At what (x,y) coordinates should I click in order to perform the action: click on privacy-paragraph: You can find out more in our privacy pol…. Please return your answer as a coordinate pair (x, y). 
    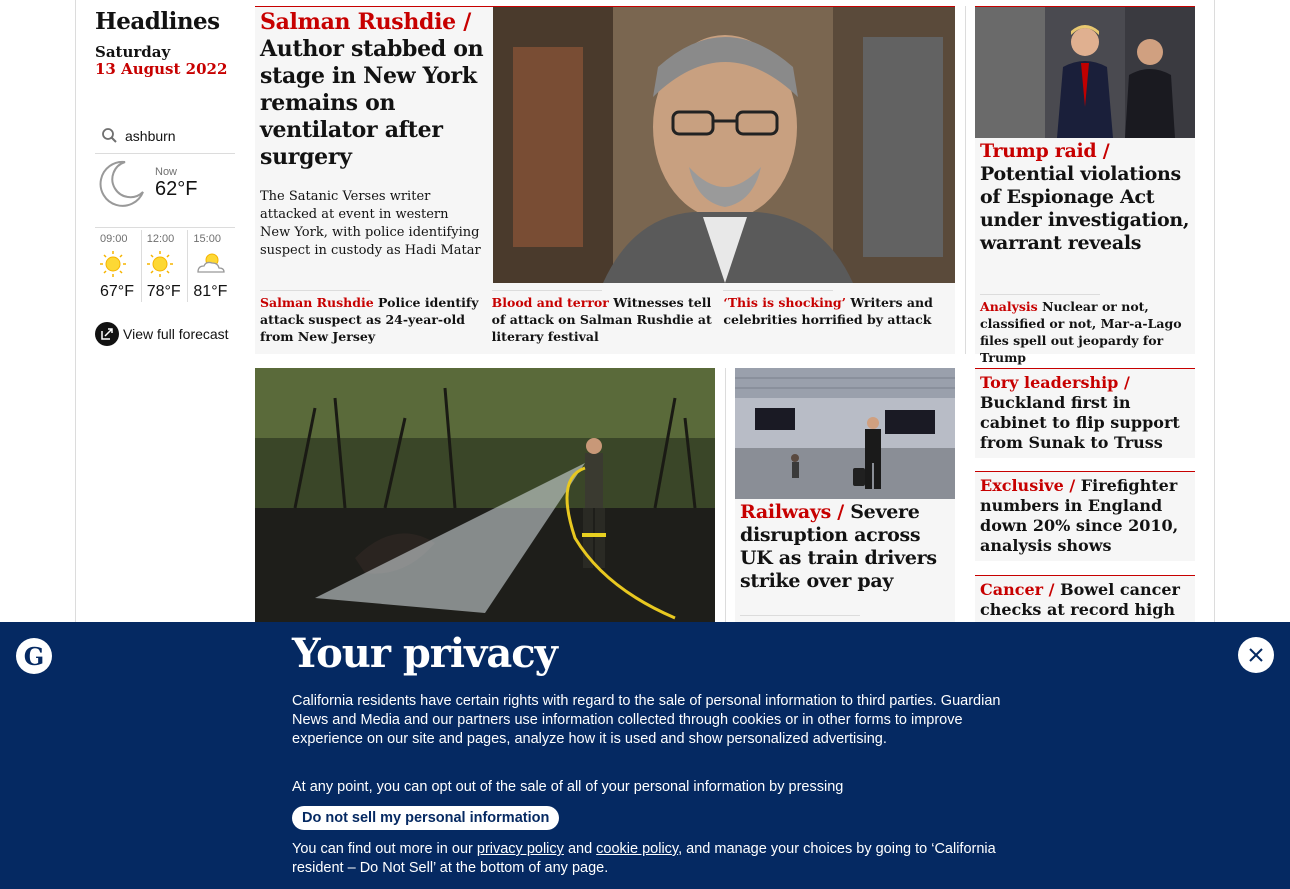
    Looking at the image, I should click on (647, 859).